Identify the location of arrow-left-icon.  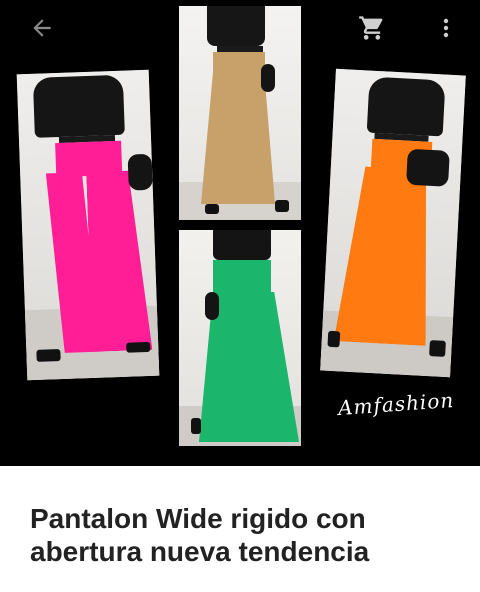
(42, 28).